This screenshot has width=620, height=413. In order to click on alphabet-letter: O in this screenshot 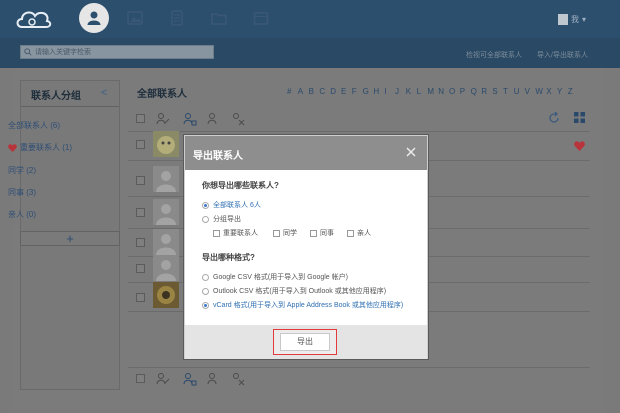, I will do `click(452, 91)`.